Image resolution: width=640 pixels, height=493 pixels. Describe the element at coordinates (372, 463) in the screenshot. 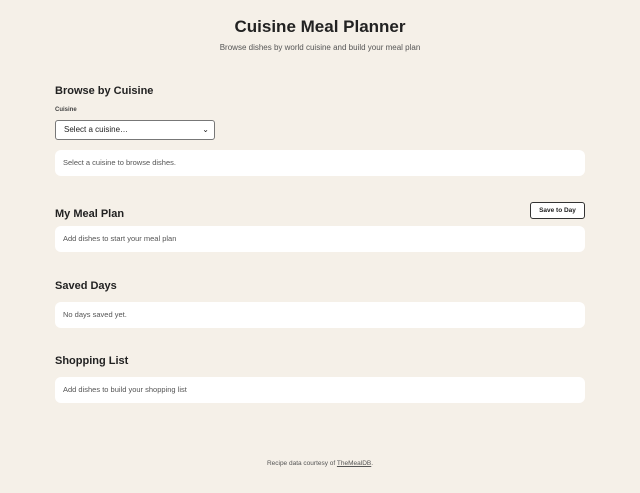

I see `footer-suffix: .` at that location.